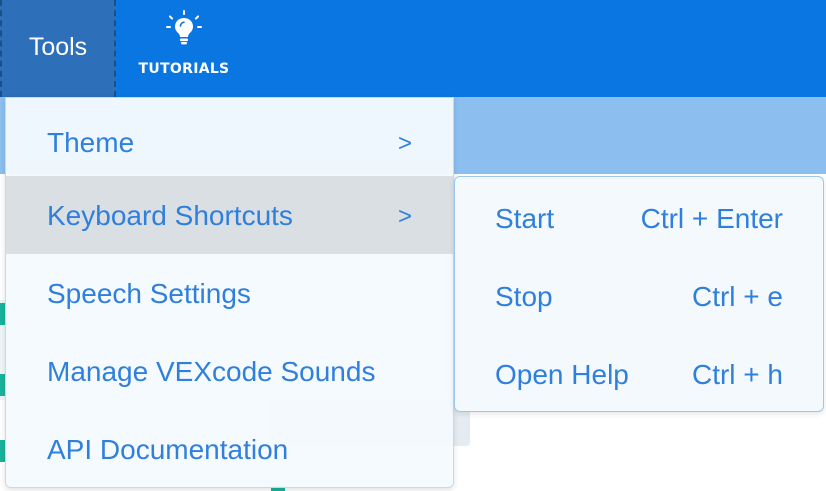 The image size is (826, 491). I want to click on shortcut-name: Start, so click(525, 218).